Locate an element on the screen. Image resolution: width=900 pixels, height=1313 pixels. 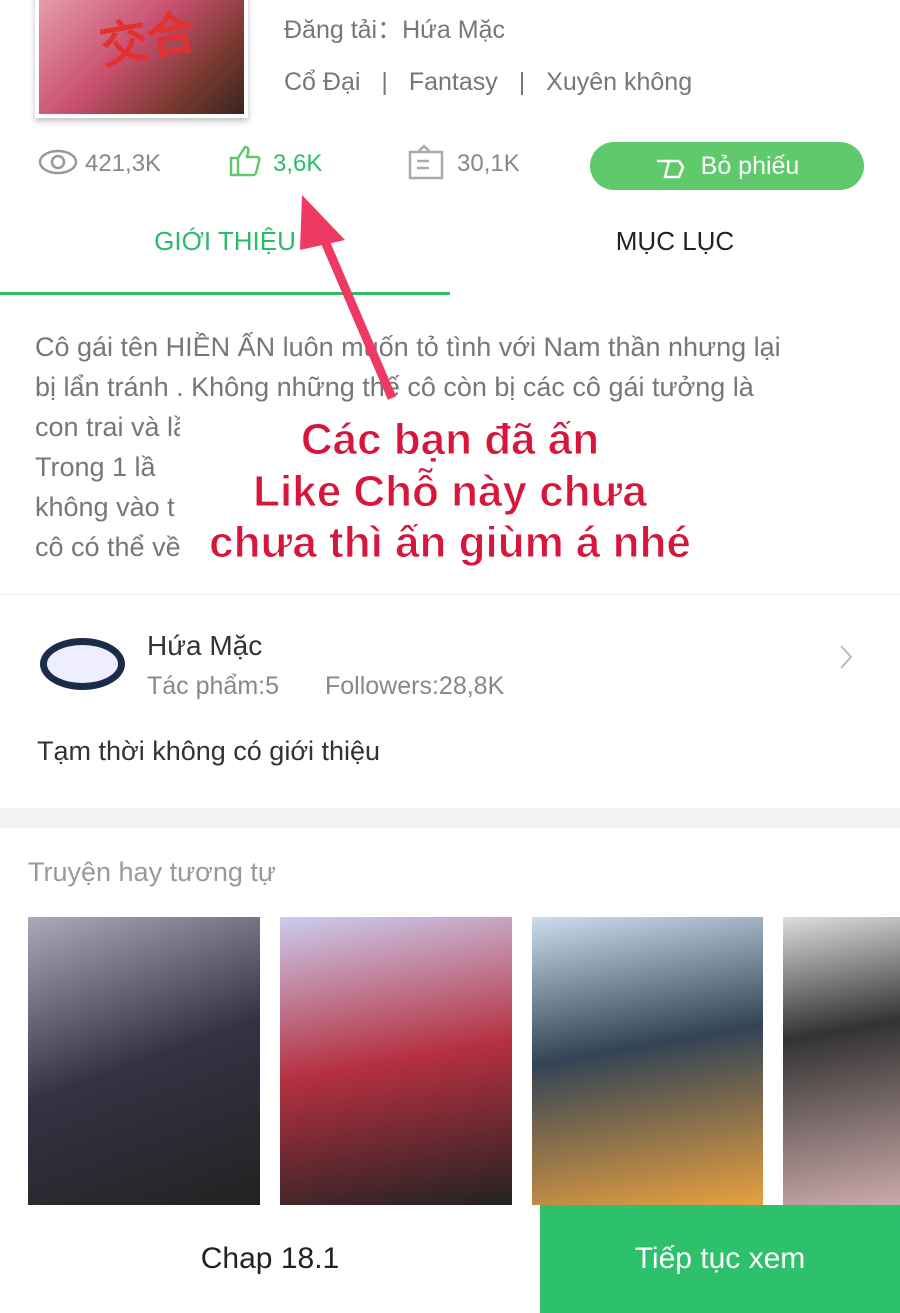
overlay-text: chưa thì ấn giùm á nhé is located at coordinates (450, 543).